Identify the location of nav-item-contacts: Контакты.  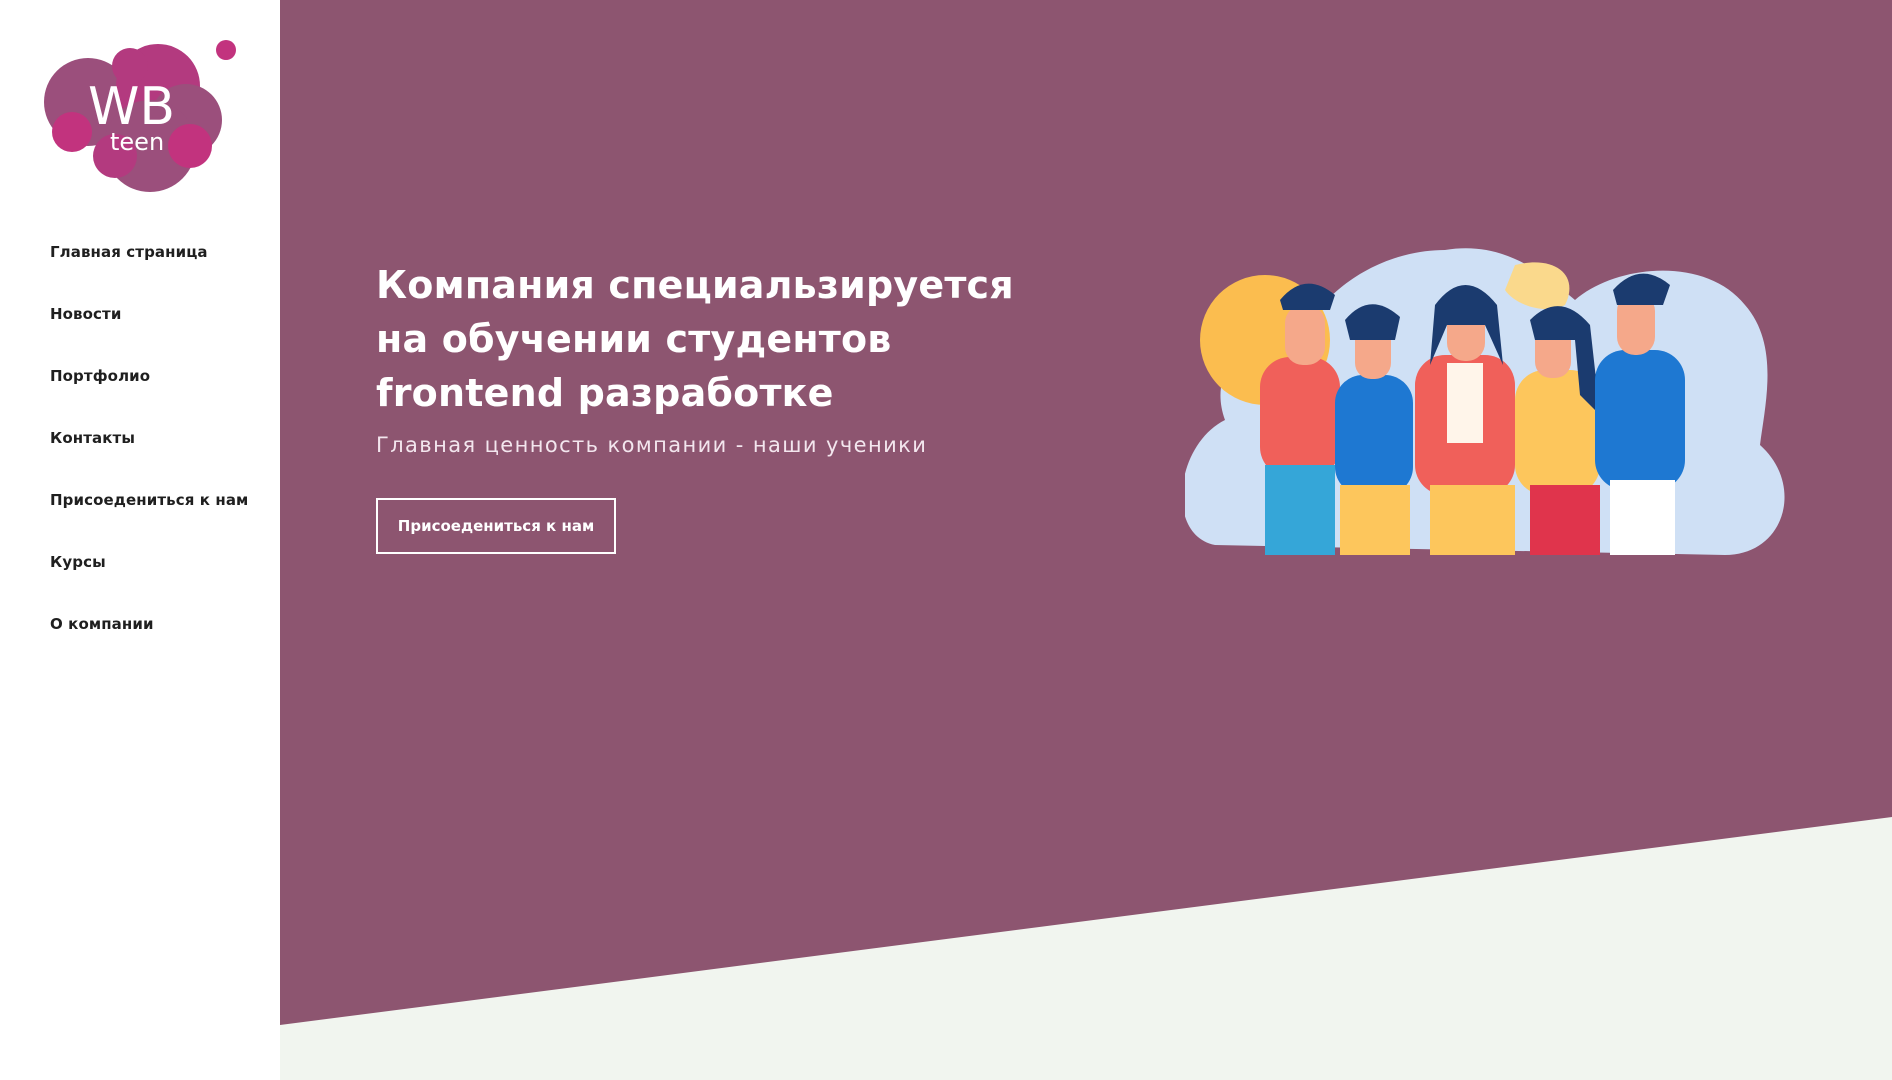
(149, 453).